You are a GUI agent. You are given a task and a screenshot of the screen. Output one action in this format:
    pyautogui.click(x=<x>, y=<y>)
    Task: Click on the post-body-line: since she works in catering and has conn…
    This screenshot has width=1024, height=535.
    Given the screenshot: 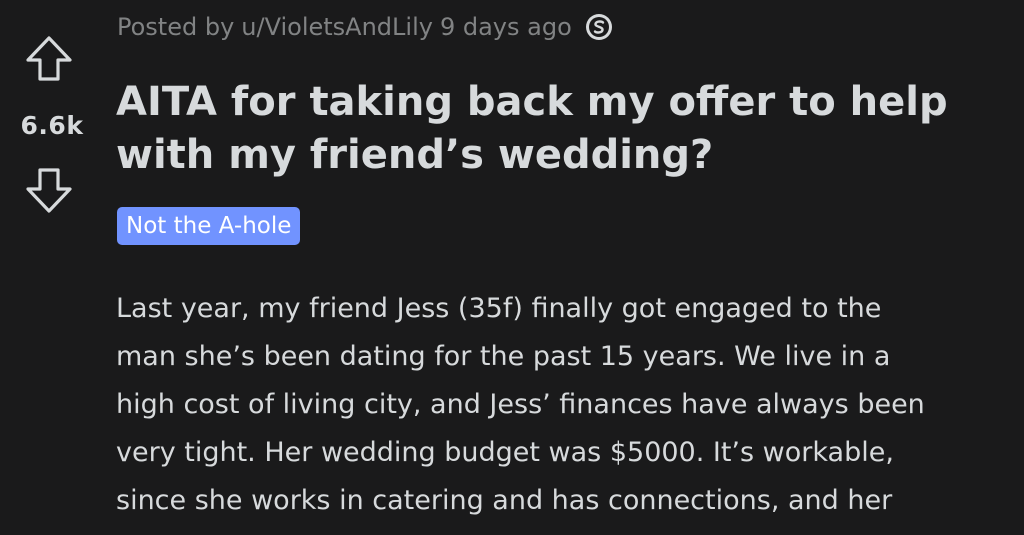 What is the action you would take?
    pyautogui.click(x=504, y=500)
    